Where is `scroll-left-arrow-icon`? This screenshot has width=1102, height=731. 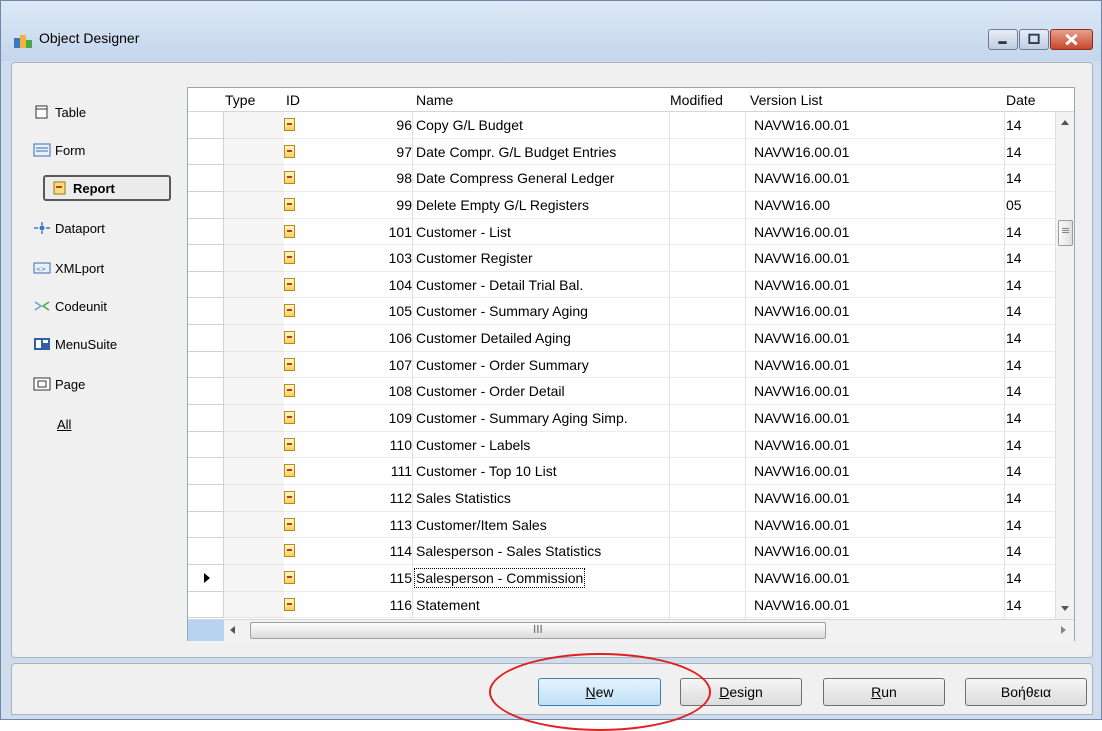 scroll-left-arrow-icon is located at coordinates (232, 630).